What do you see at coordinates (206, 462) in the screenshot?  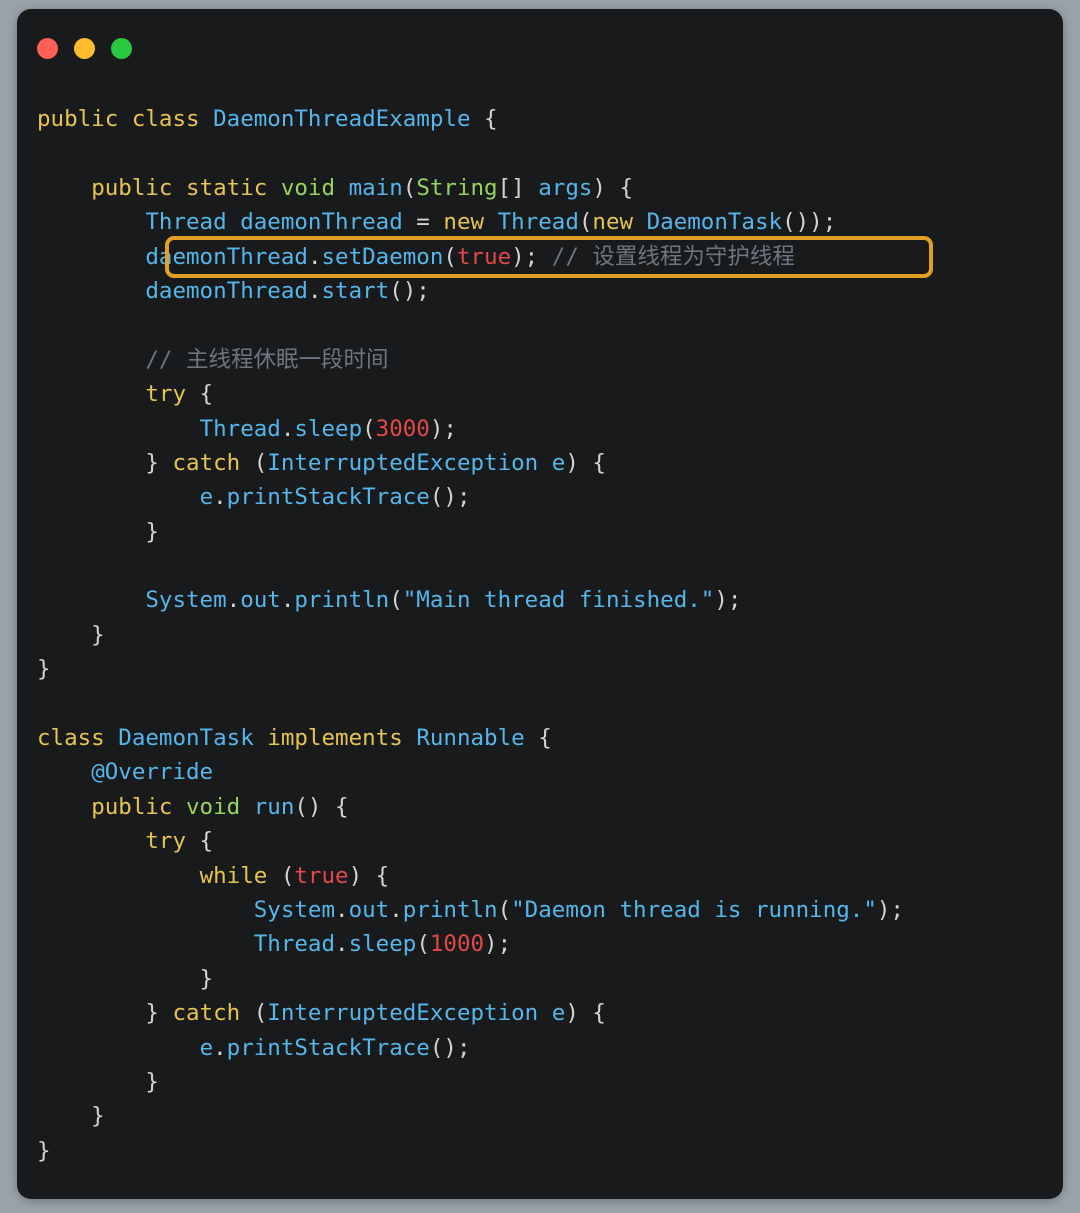 I see `code-token: catch` at bounding box center [206, 462].